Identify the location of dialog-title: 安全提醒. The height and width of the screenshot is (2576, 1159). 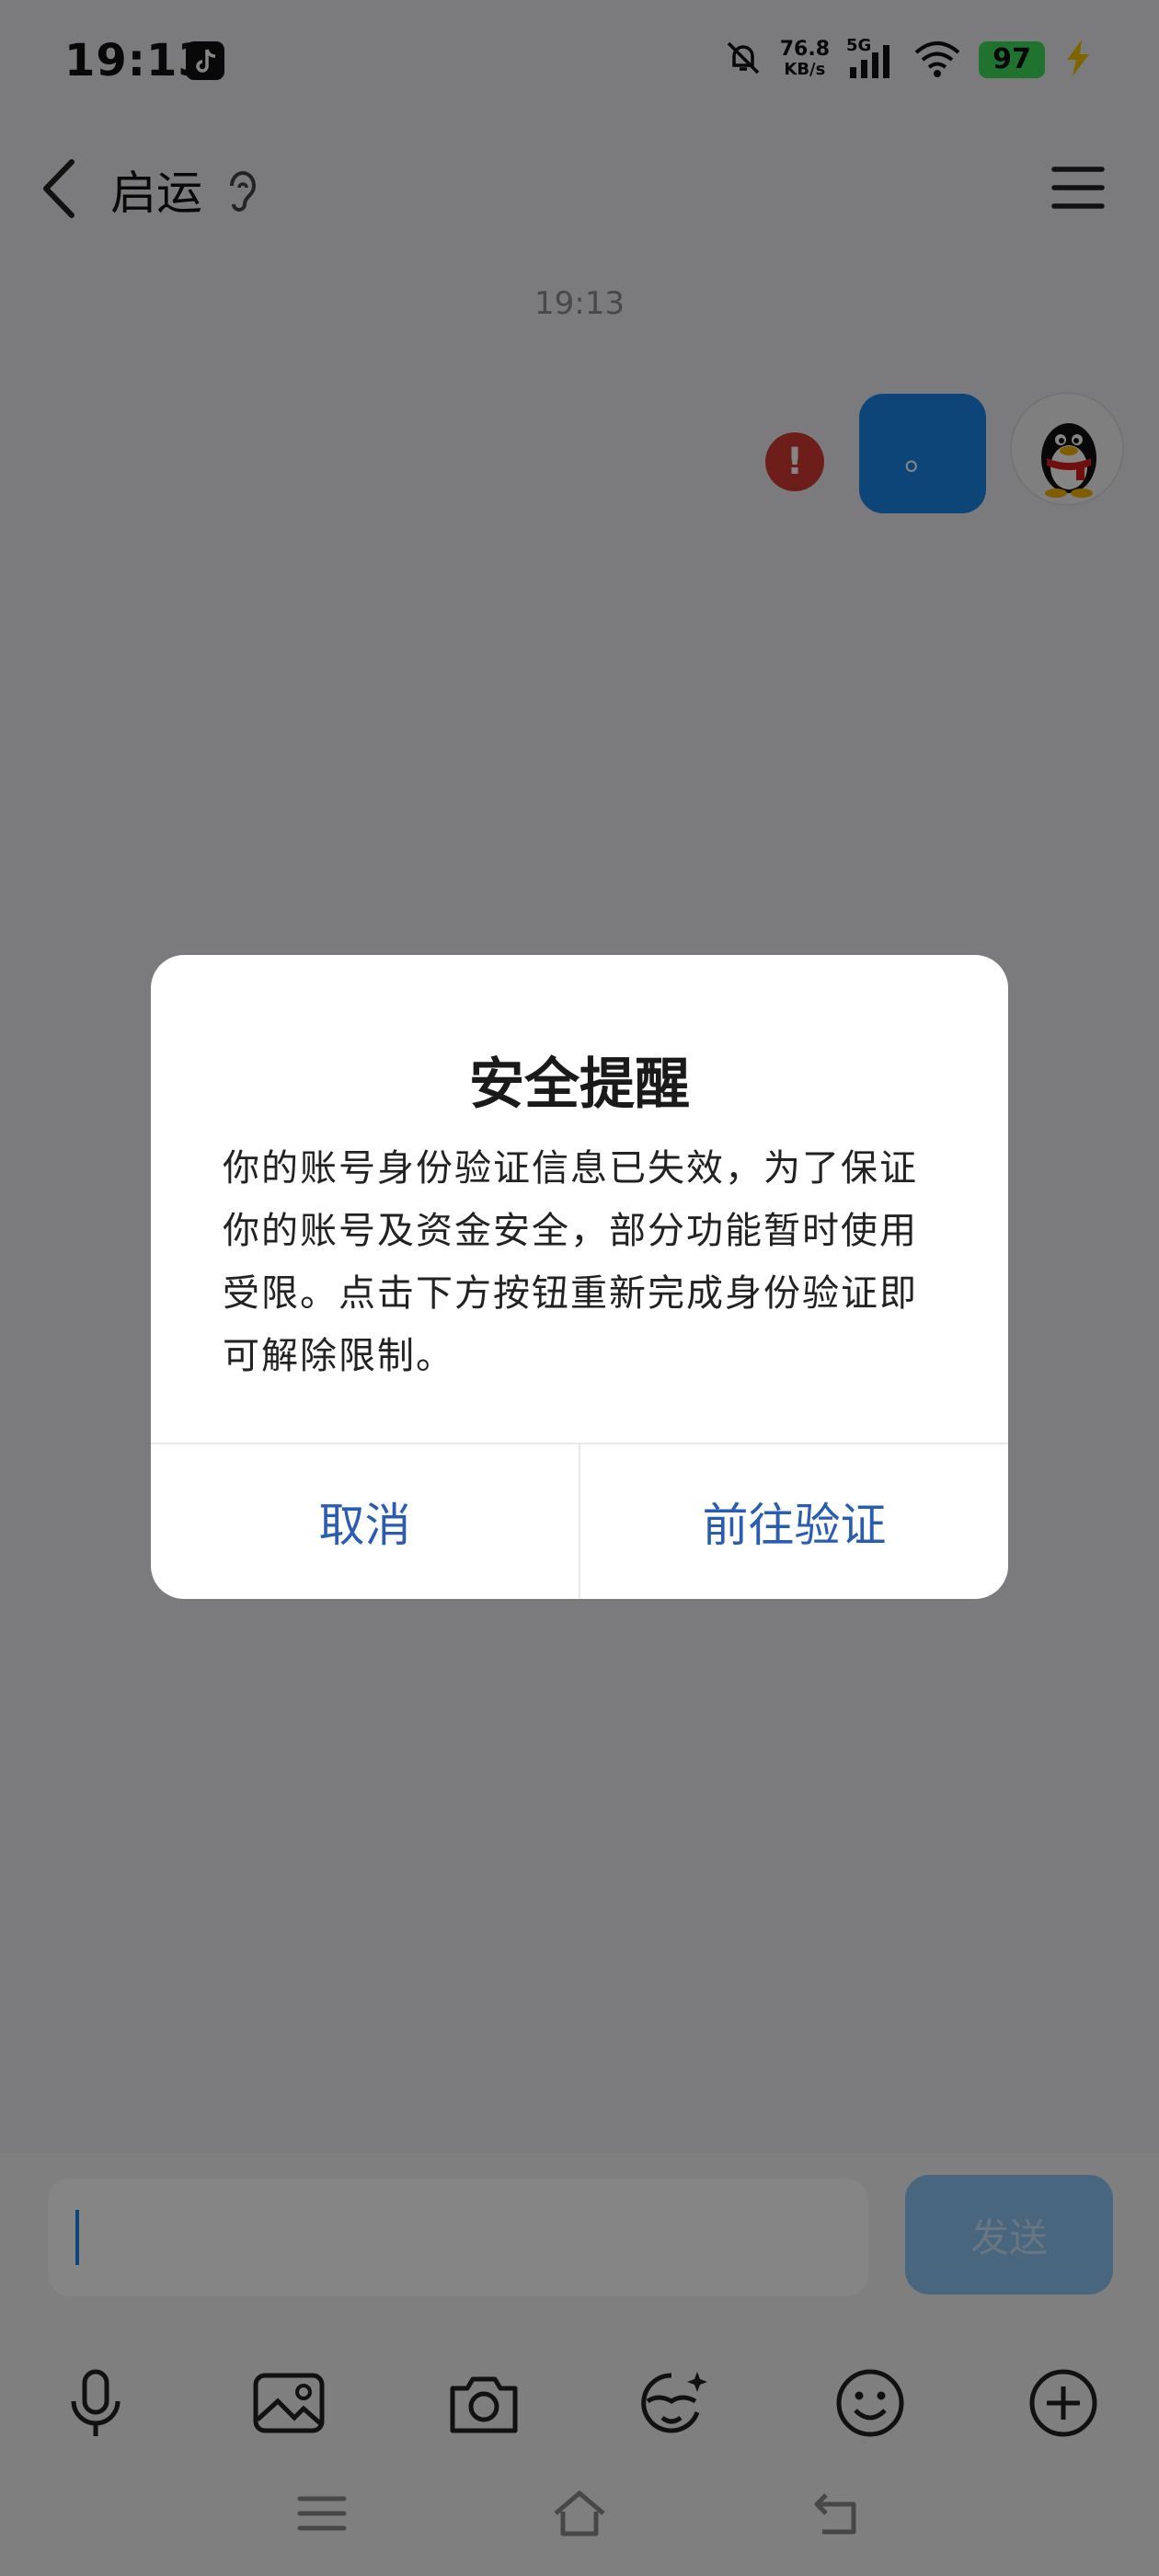
(579, 1084).